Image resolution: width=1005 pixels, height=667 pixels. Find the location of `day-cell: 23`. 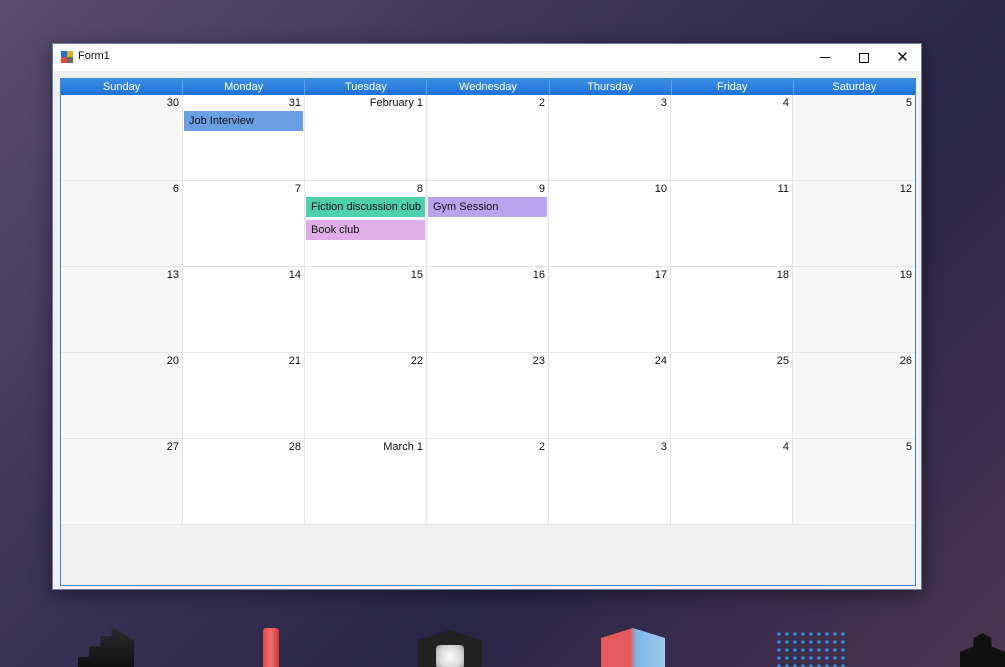

day-cell: 23 is located at coordinates (488, 396).